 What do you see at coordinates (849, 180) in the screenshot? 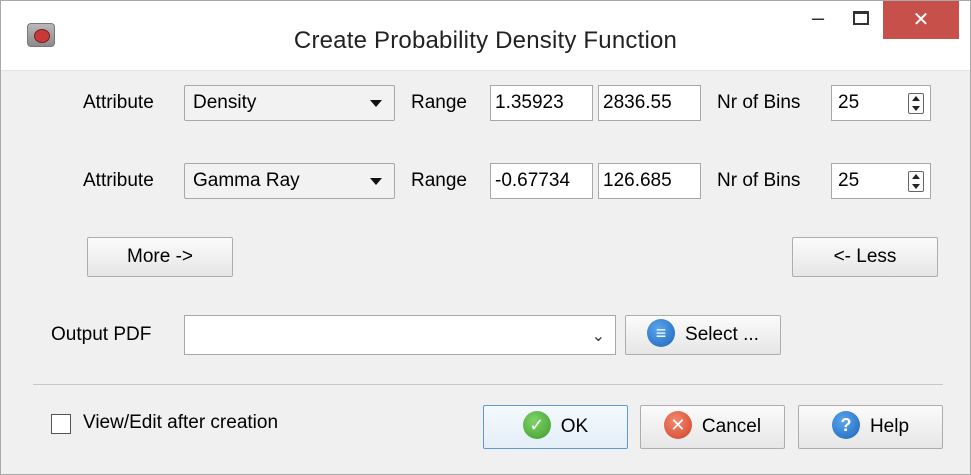
I see `bins-value-2: 25` at bounding box center [849, 180].